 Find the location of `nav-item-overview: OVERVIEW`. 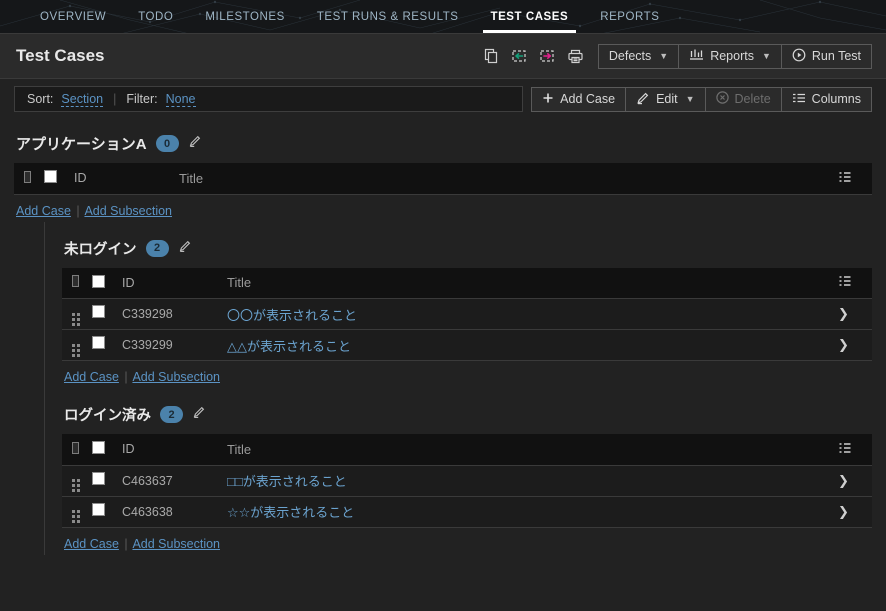

nav-item-overview: OVERVIEW is located at coordinates (73, 16).